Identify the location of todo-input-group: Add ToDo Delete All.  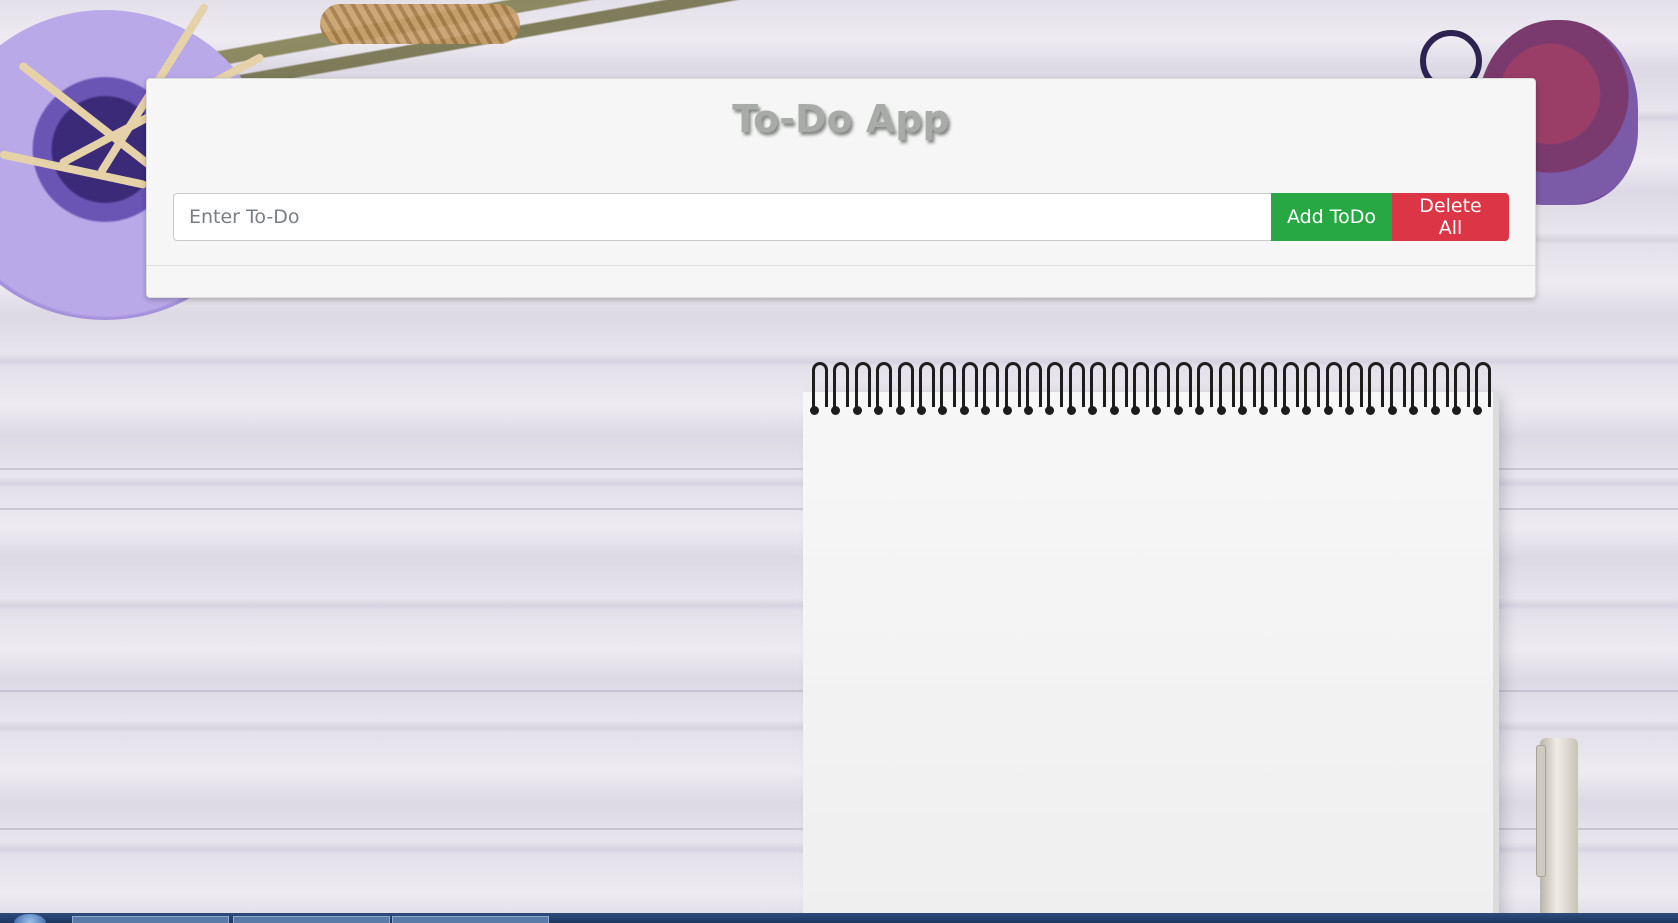
(841, 217).